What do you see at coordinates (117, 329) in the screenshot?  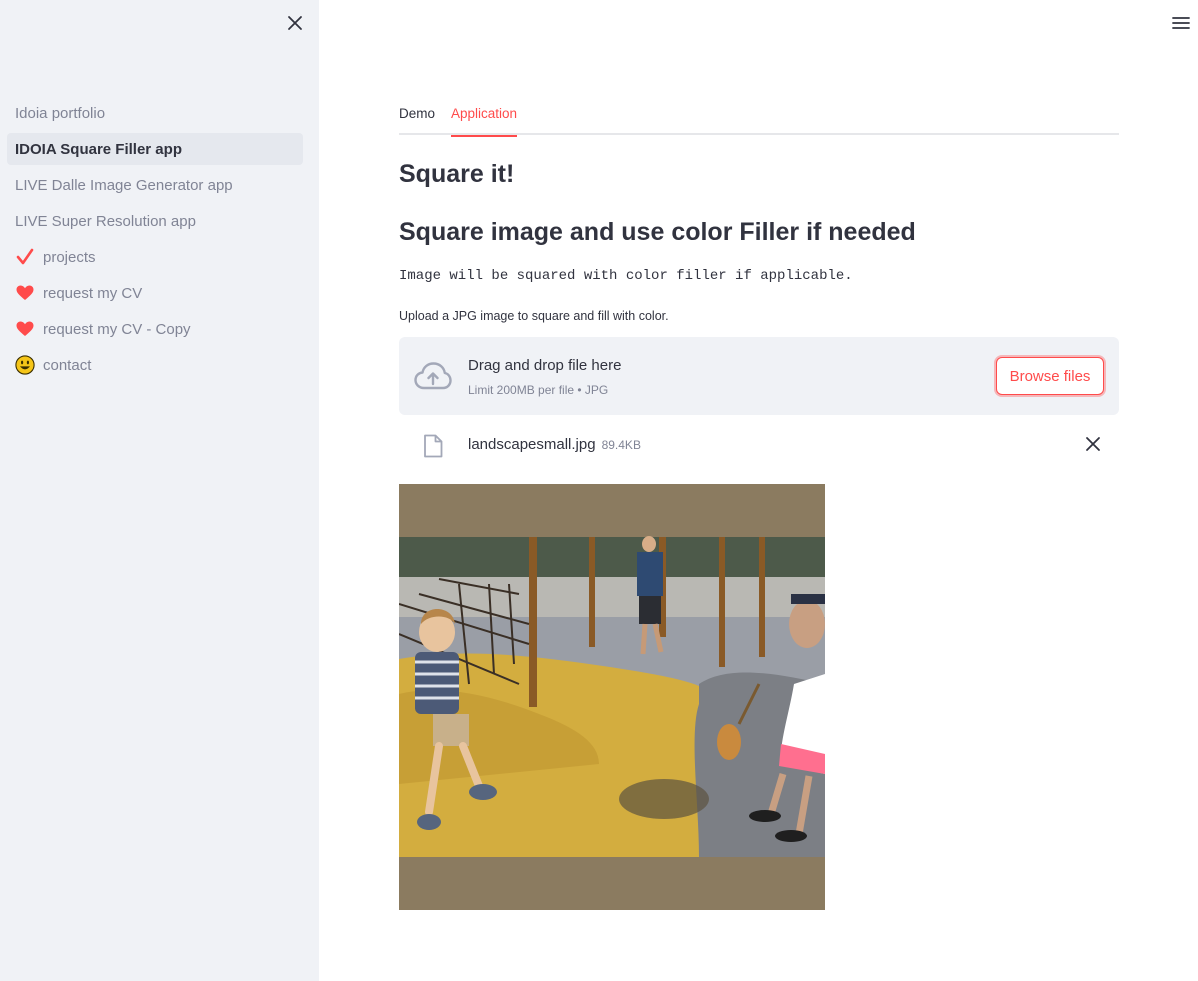 I see `sidebar-item-label: request my CV - Copy` at bounding box center [117, 329].